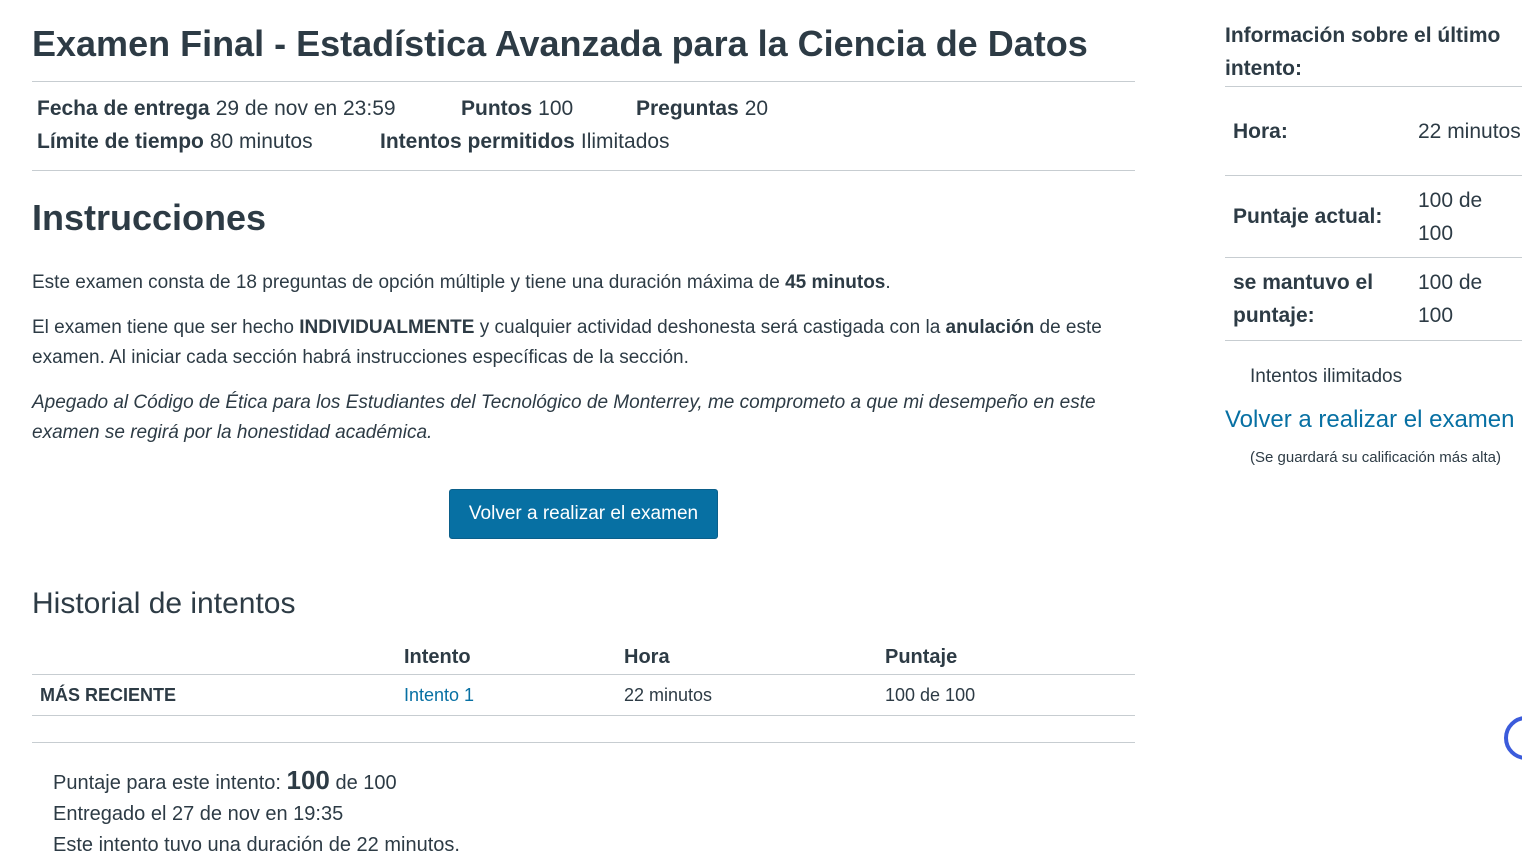 This screenshot has width=1522, height=867. I want to click on sidebar-title: Información sobre el último intento:, so click(1363, 52).